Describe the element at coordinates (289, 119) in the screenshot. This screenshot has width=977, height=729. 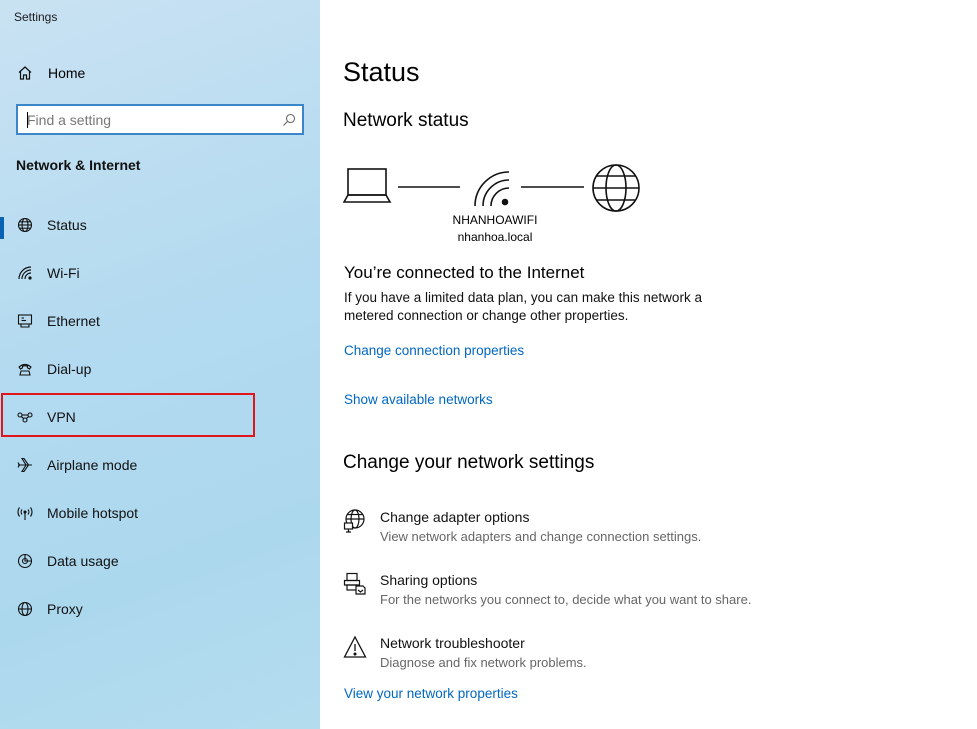
I see `search-icon` at that location.